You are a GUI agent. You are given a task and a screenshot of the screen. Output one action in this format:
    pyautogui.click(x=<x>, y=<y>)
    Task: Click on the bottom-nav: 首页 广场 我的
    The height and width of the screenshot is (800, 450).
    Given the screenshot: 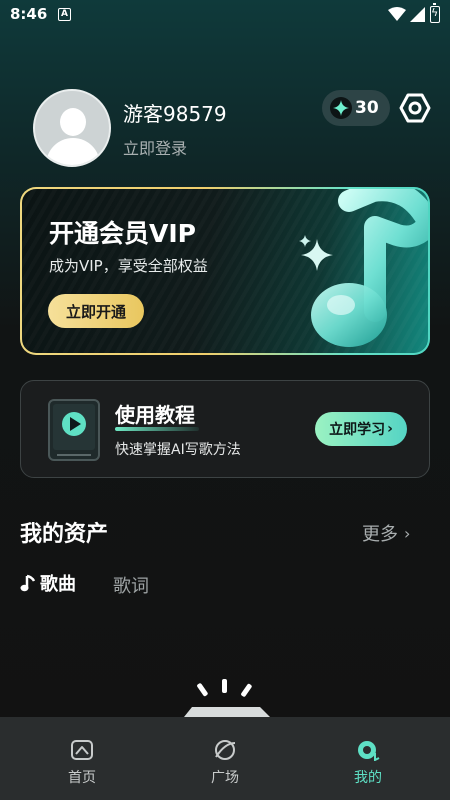 What is the action you would take?
    pyautogui.click(x=225, y=758)
    